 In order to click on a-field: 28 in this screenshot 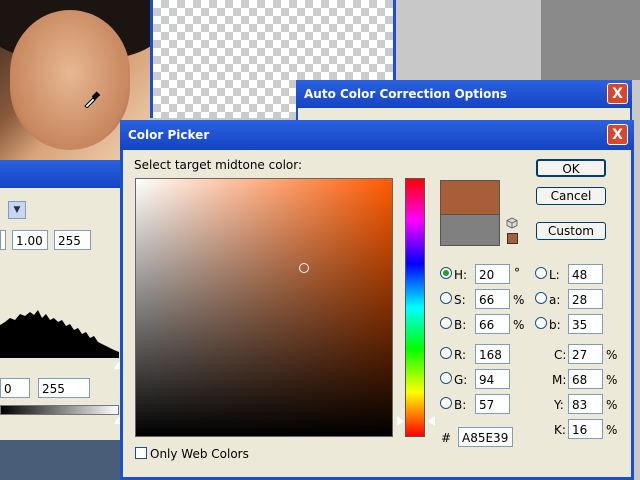, I will do `click(585, 299)`.